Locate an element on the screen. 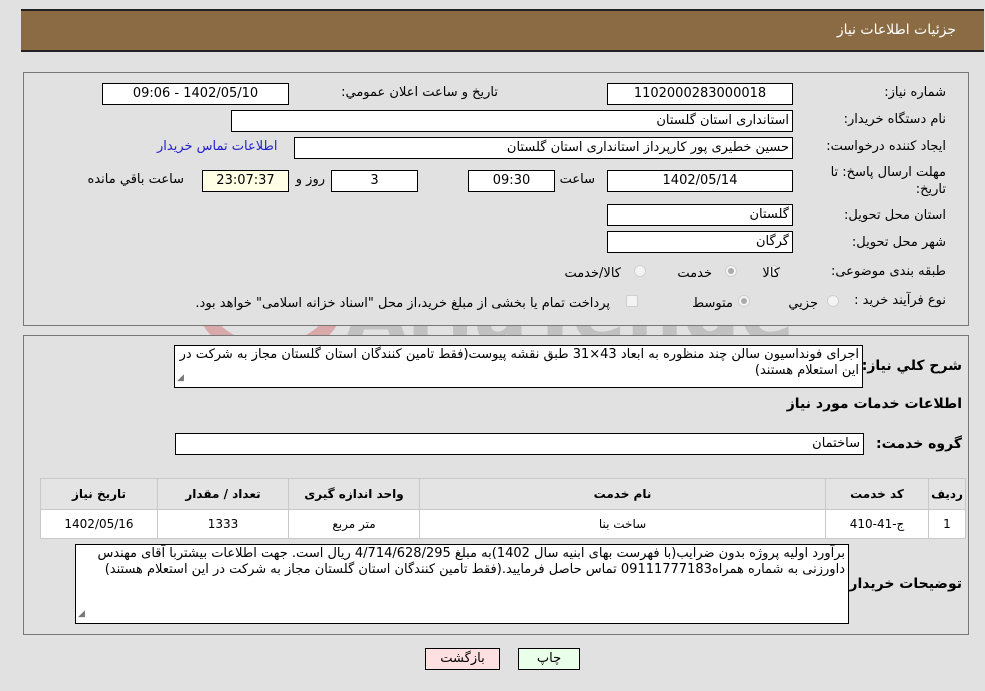  cell-quantity: 1333 is located at coordinates (223, 524).